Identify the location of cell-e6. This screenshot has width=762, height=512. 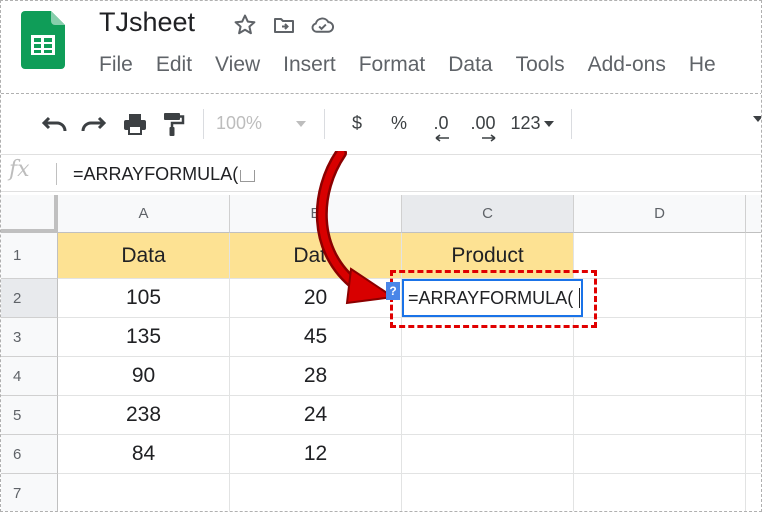
(753, 454).